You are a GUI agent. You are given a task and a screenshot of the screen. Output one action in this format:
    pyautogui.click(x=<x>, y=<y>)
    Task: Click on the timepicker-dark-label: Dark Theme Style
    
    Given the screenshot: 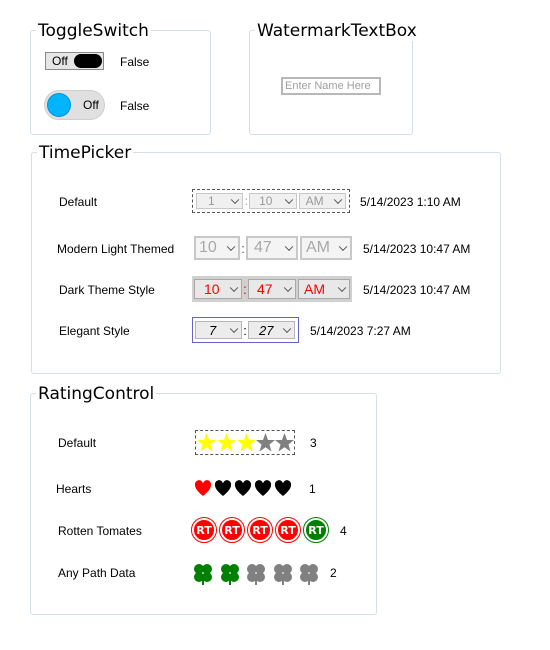 What is the action you would take?
    pyautogui.click(x=107, y=290)
    